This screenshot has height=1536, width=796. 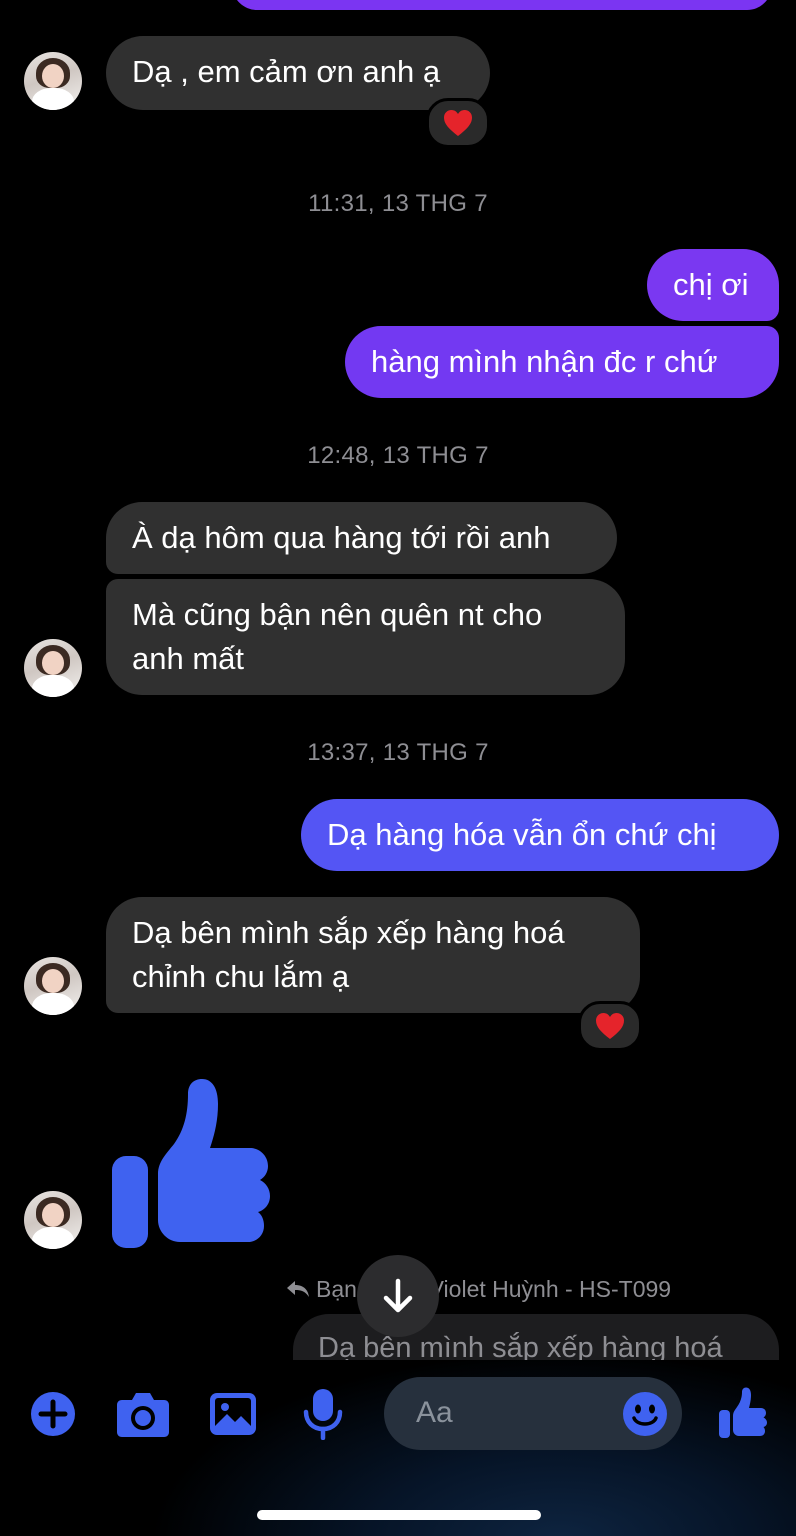 I want to click on reply-arrow-icon, so click(x=298, y=1289).